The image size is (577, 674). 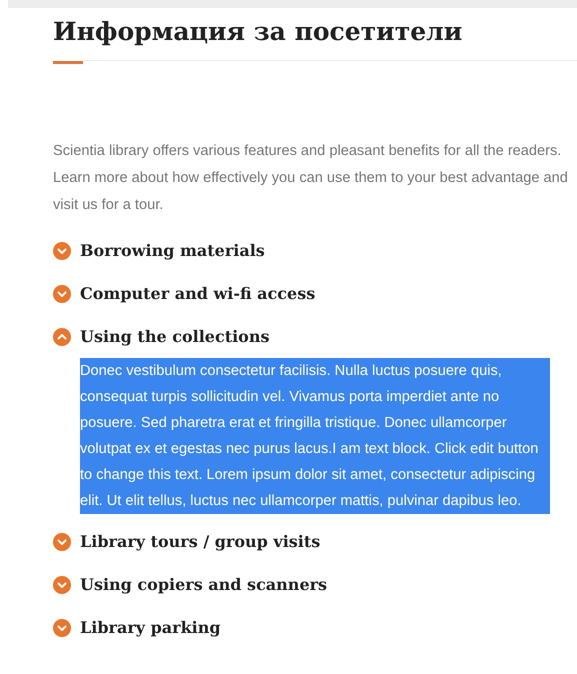 What do you see at coordinates (258, 32) in the screenshot?
I see `page-heading: Информация за посетители` at bounding box center [258, 32].